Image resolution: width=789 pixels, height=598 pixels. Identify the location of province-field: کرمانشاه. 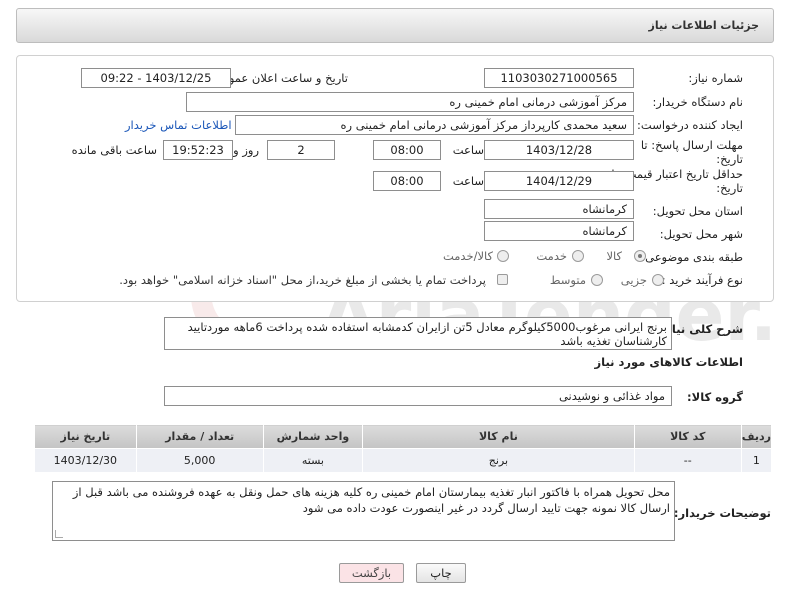
(559, 209).